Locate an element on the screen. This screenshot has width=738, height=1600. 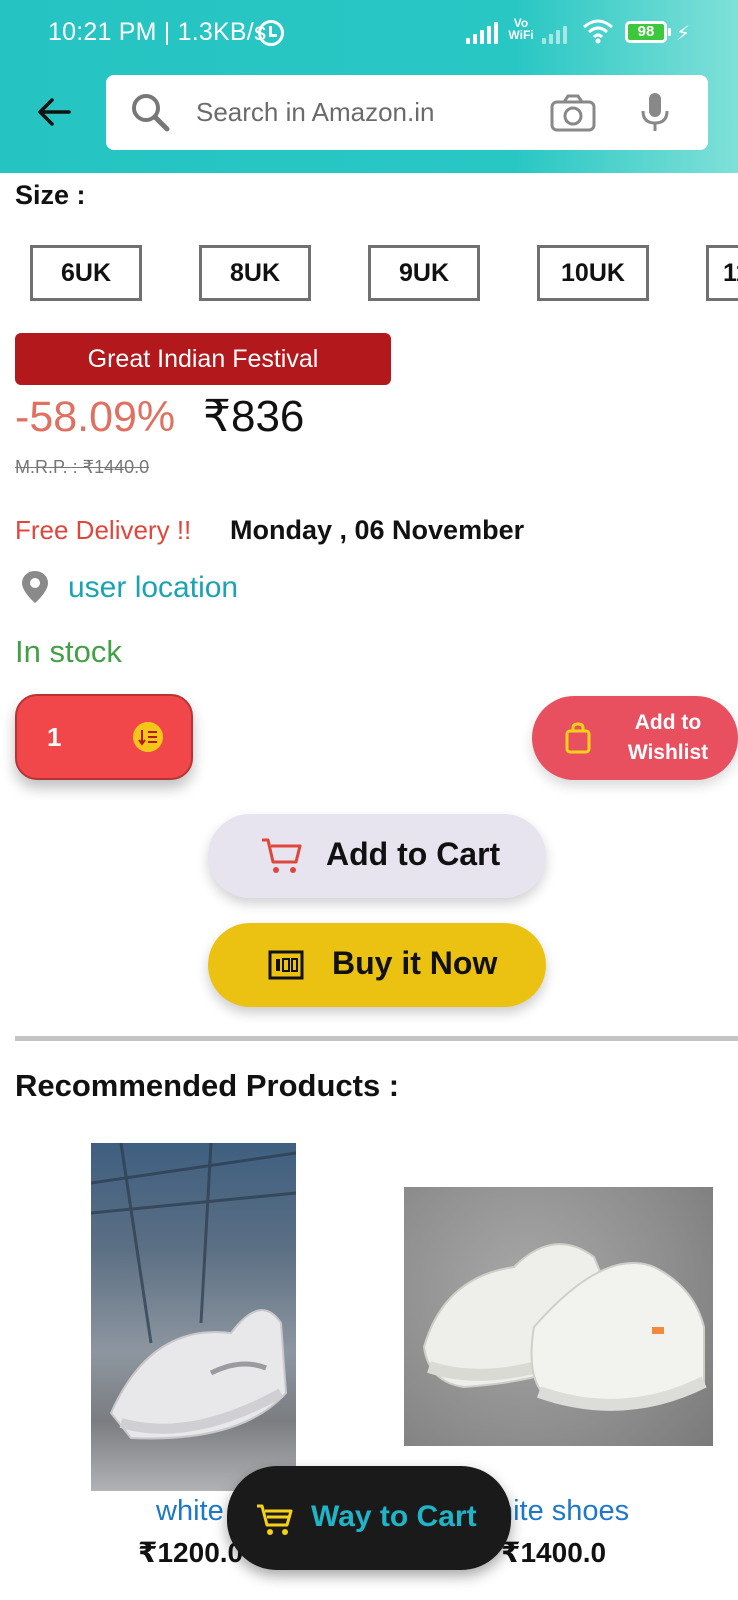
camera-icon is located at coordinates (573, 113).